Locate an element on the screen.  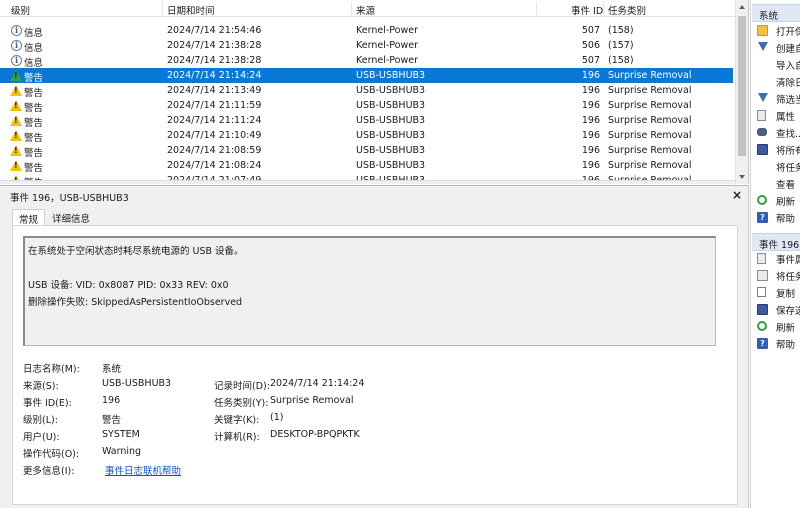
cell-date: 2024/7/14 21:38:28 is located at coordinates (214, 60).